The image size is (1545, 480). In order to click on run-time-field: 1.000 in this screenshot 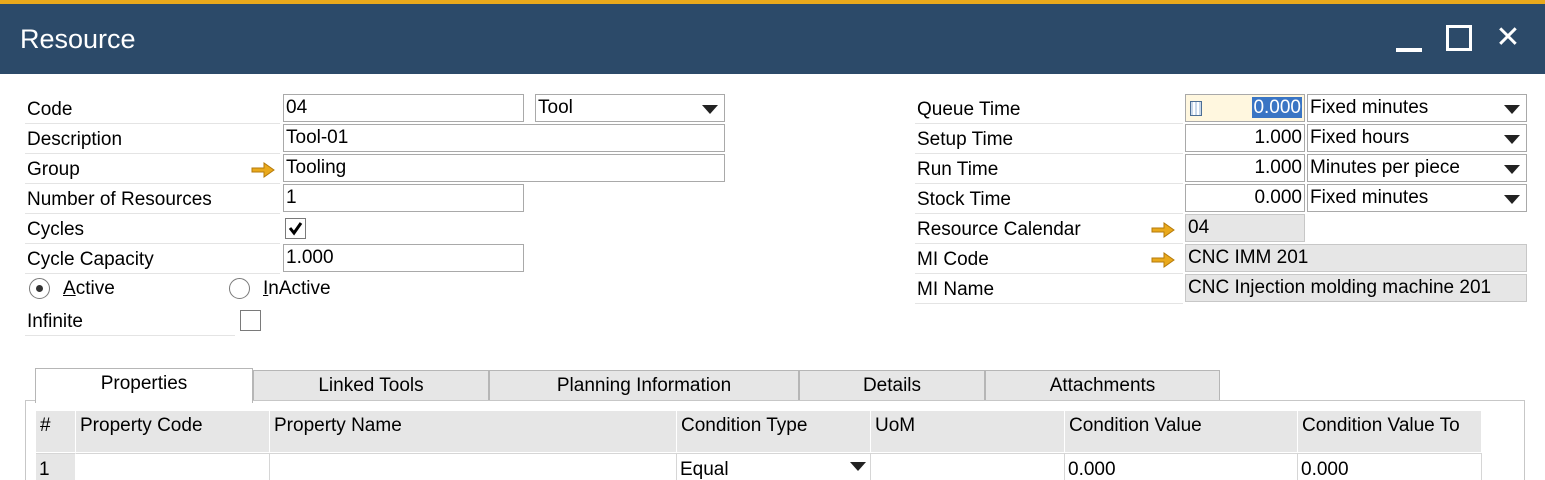, I will do `click(1245, 168)`.